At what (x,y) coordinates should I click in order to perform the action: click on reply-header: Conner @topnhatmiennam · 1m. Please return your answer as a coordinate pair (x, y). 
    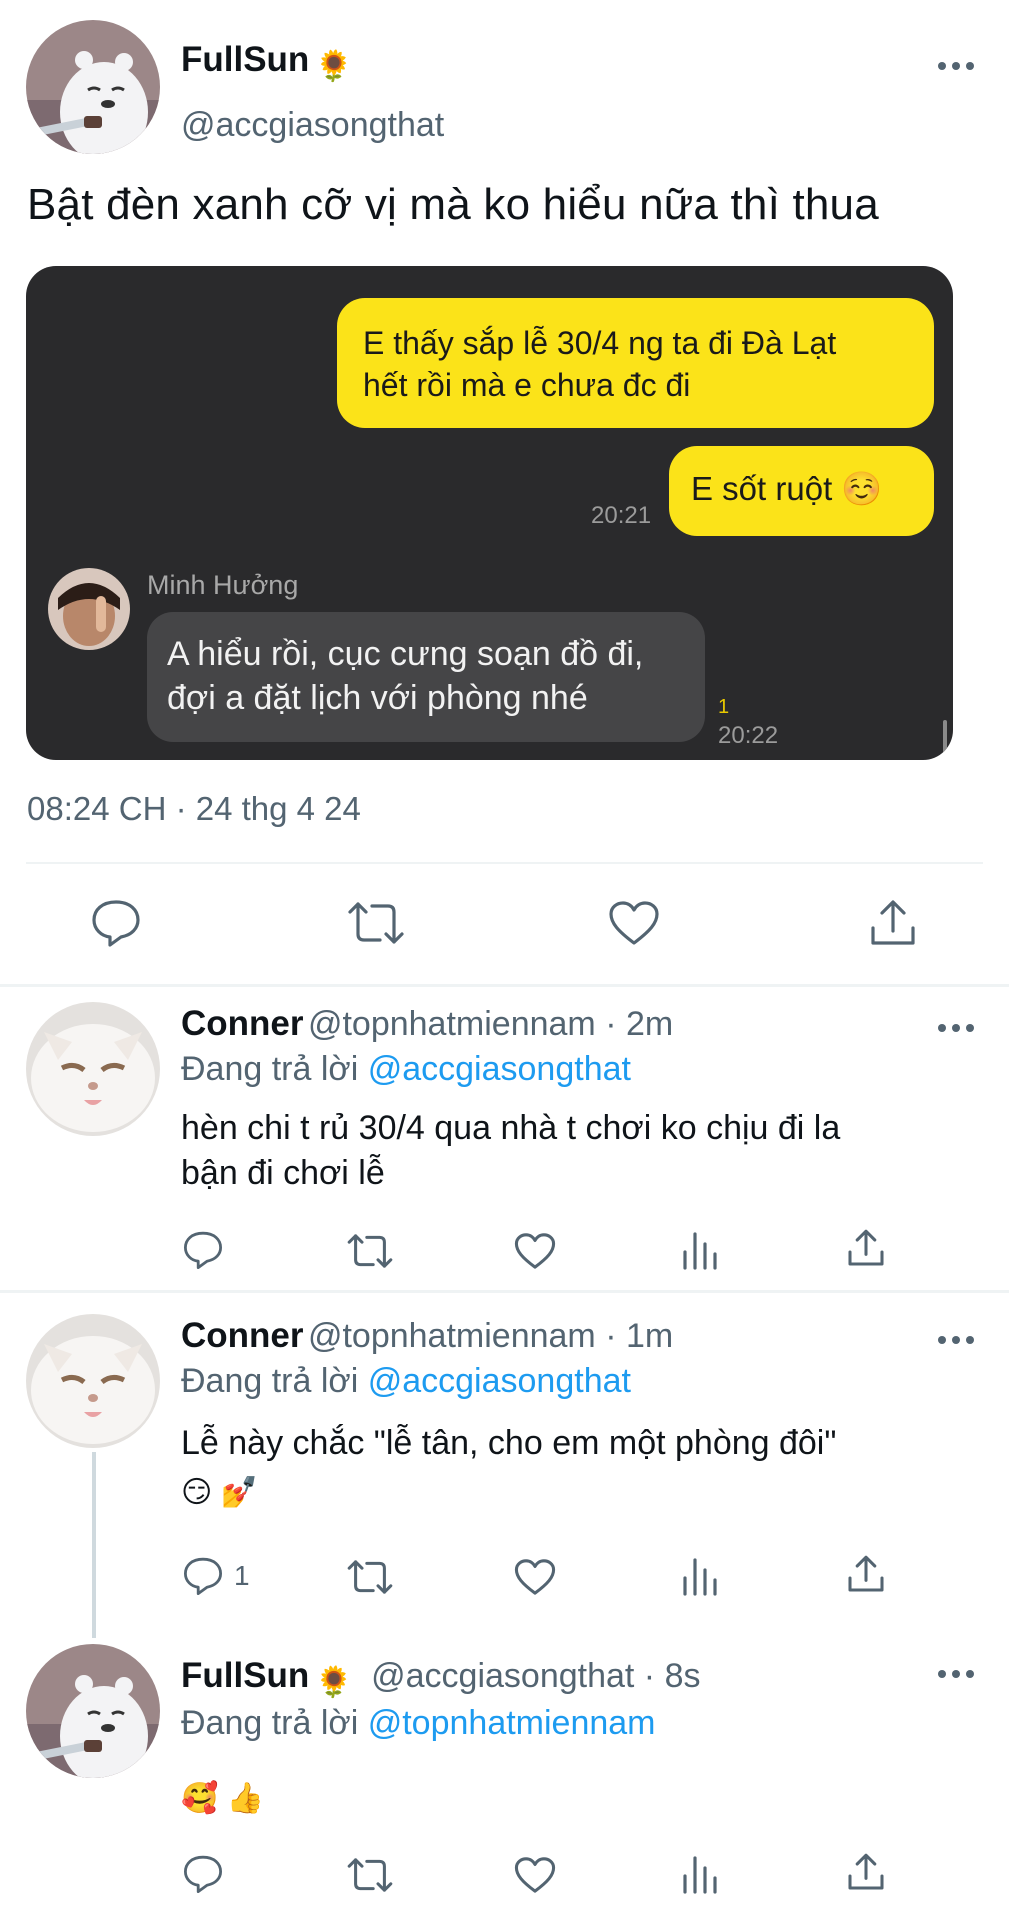
    Looking at the image, I should click on (427, 1336).